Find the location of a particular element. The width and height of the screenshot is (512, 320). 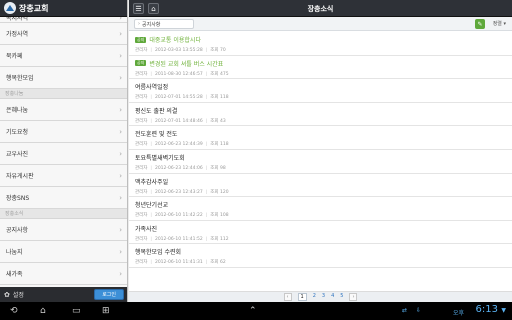

sidebar-item-label: 복지사역 is located at coordinates (17, 19).